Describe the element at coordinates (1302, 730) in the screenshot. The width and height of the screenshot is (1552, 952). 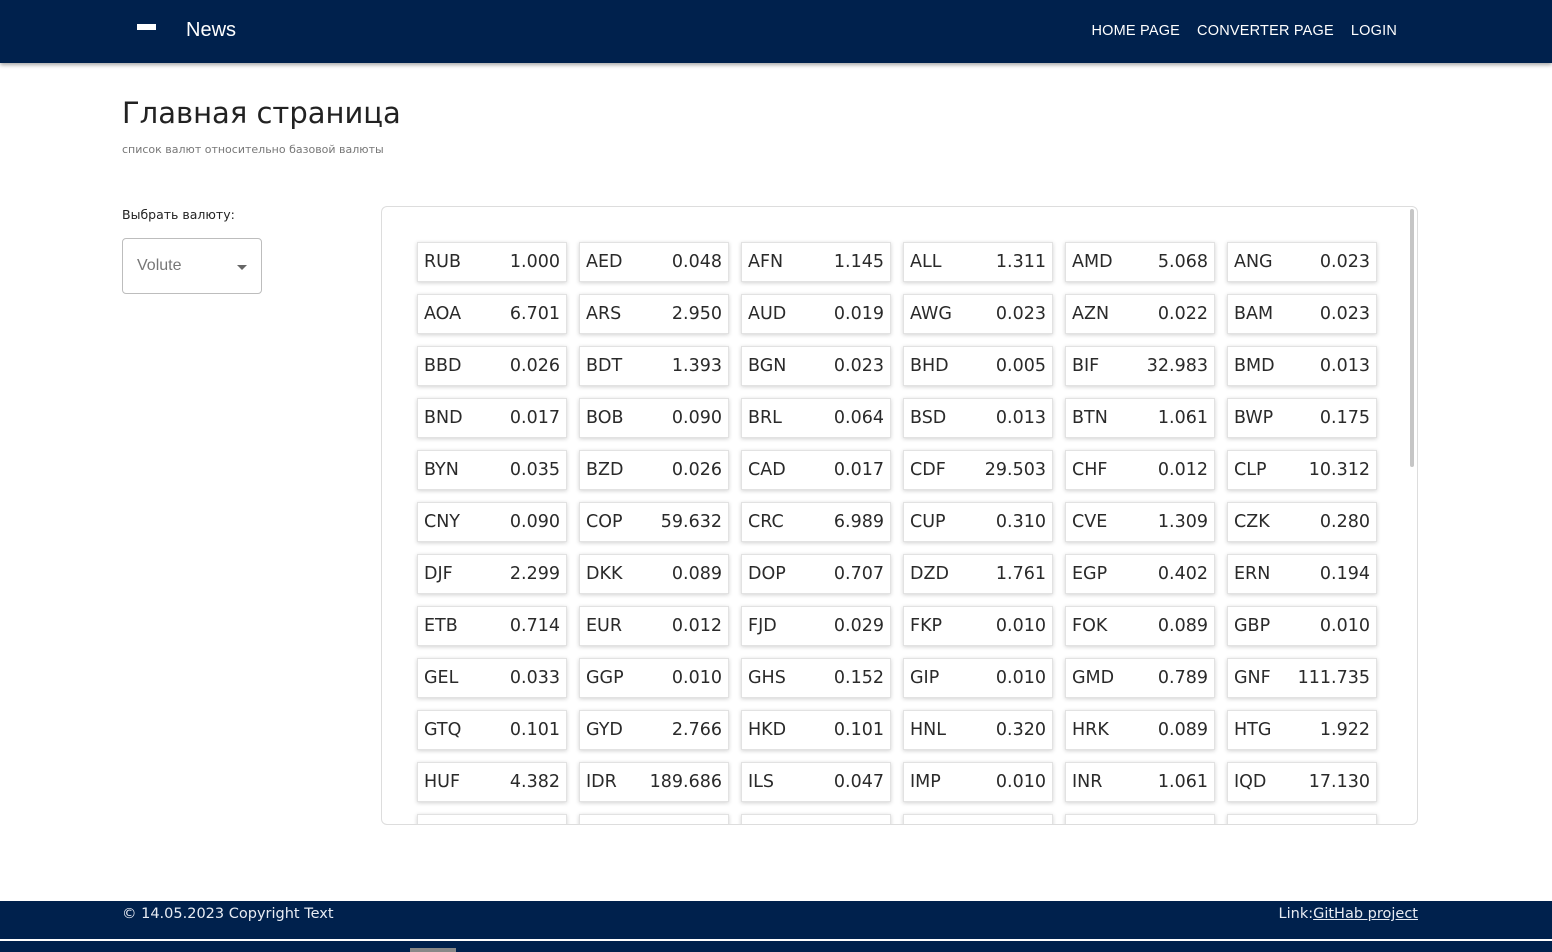
I see `rate-card: HTG 1.922` at that location.